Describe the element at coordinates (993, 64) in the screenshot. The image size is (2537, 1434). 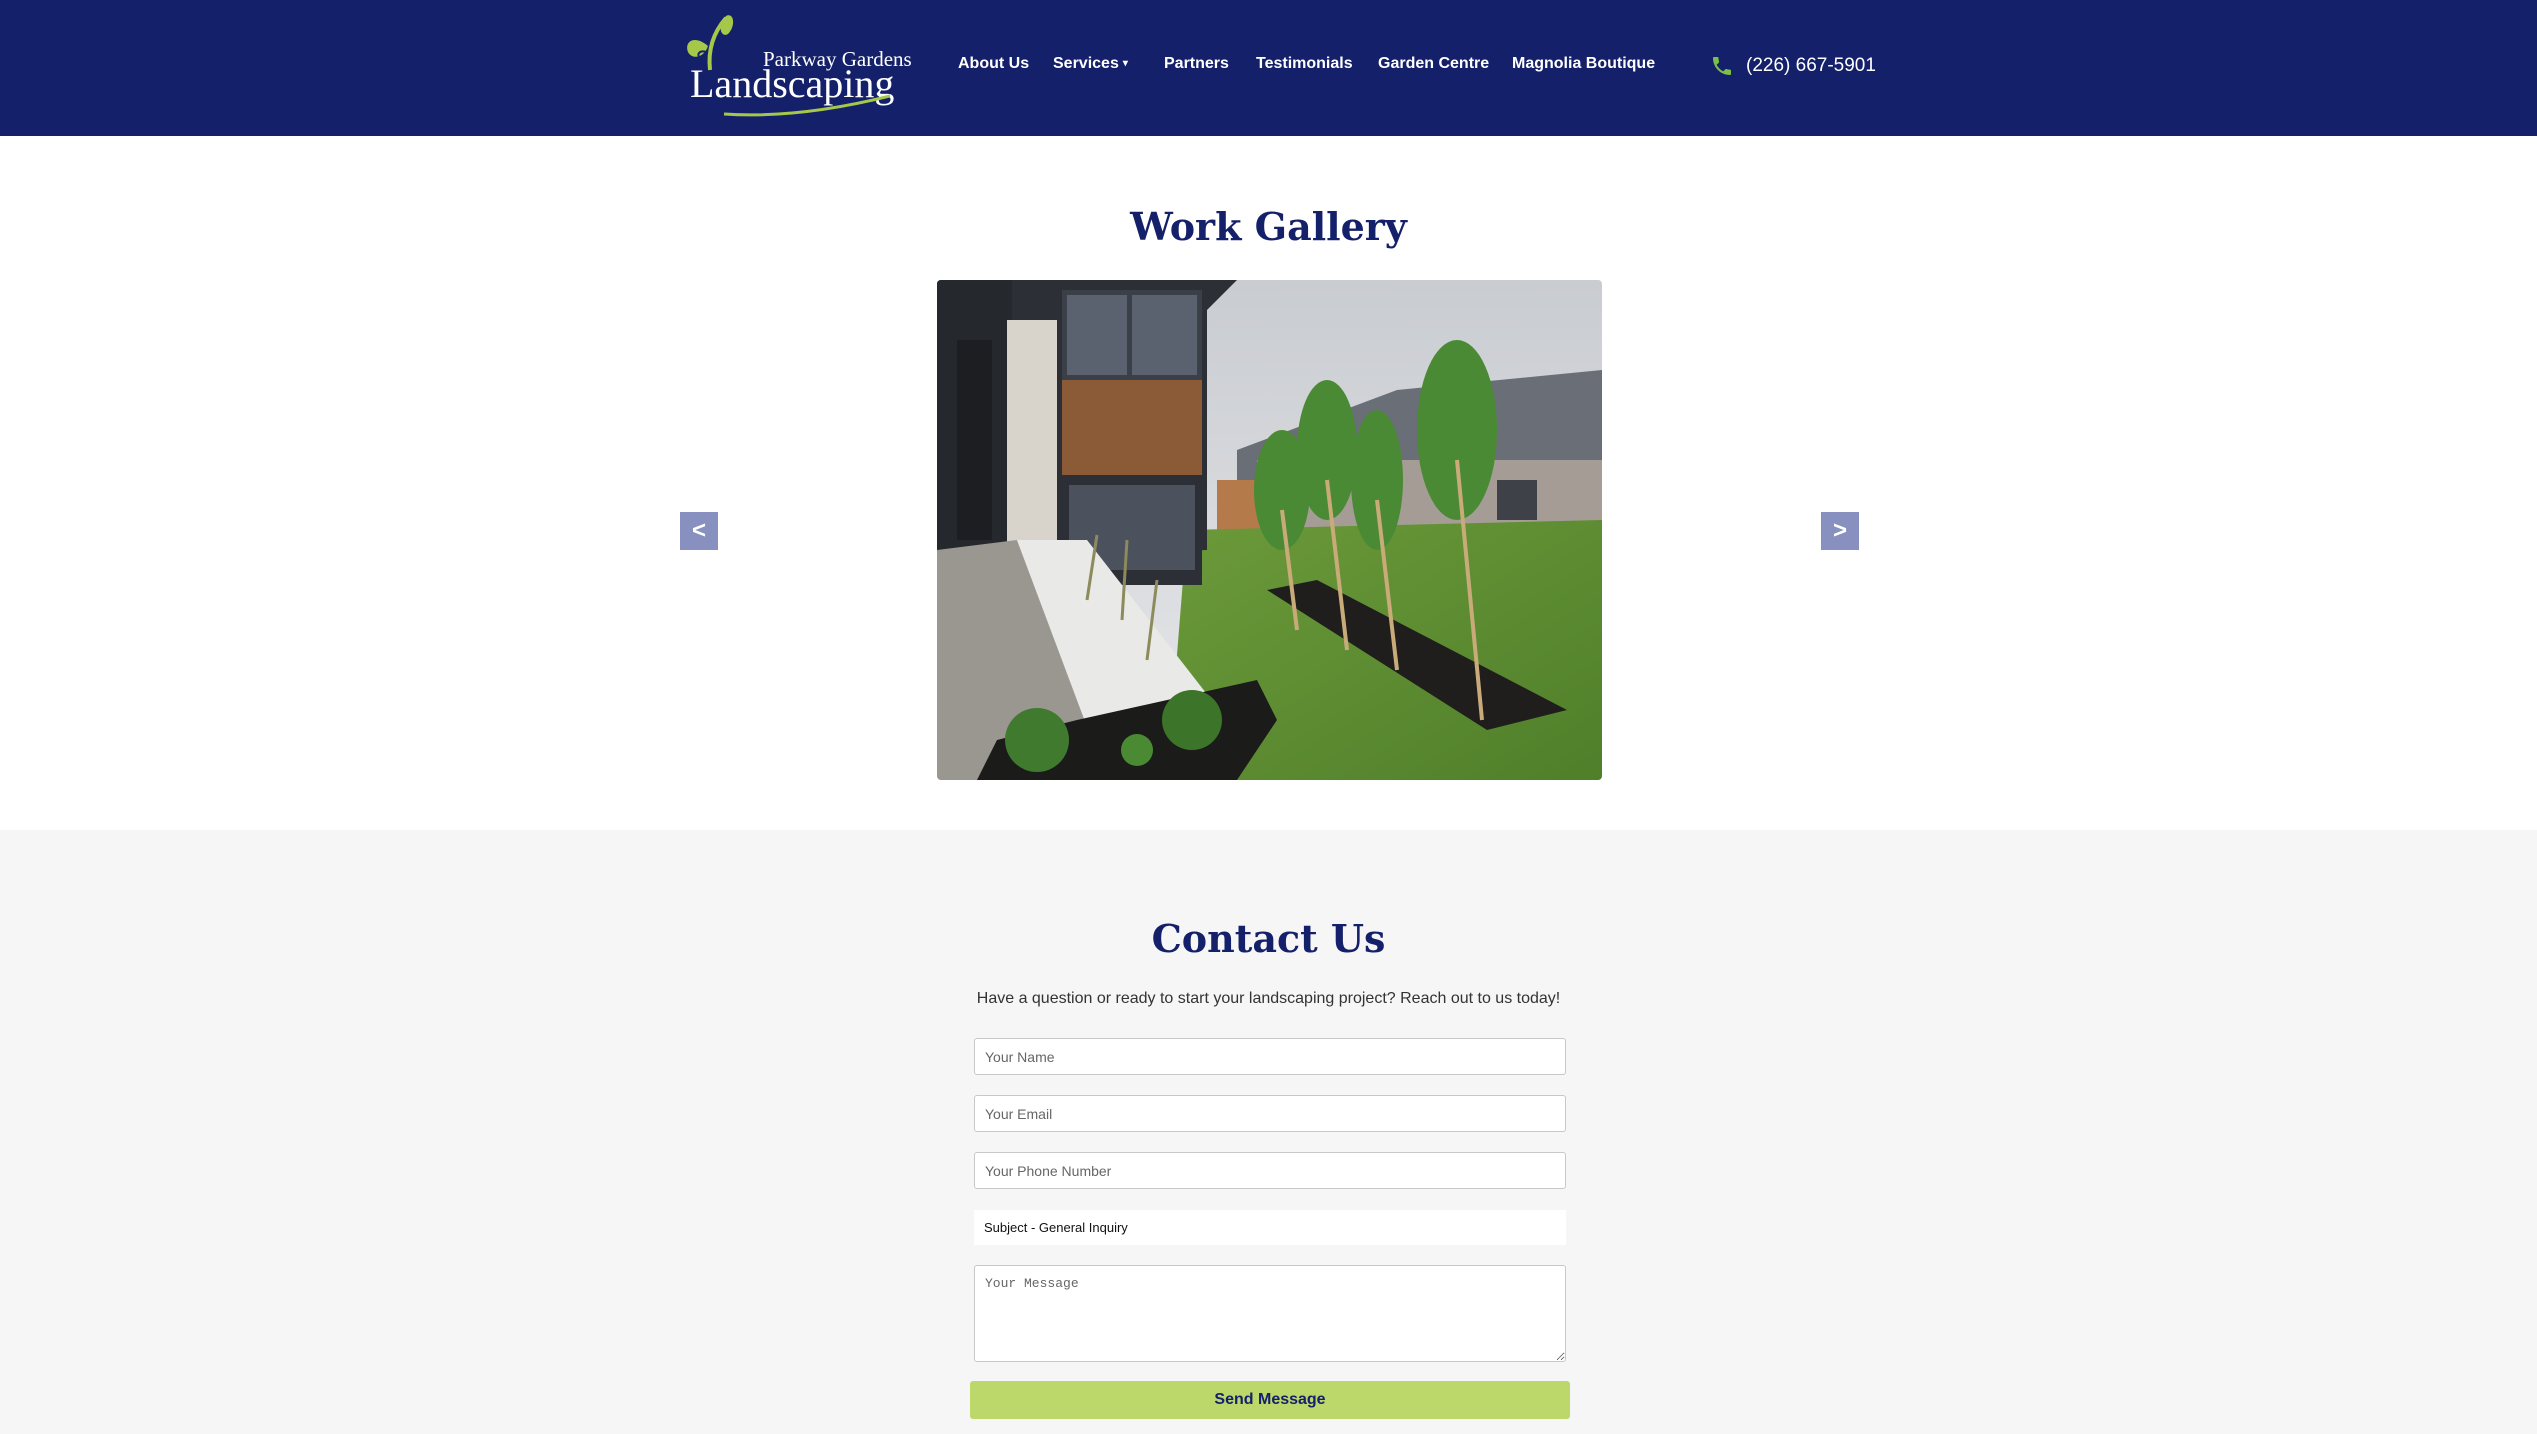
I see `nav-about-us: About Us` at that location.